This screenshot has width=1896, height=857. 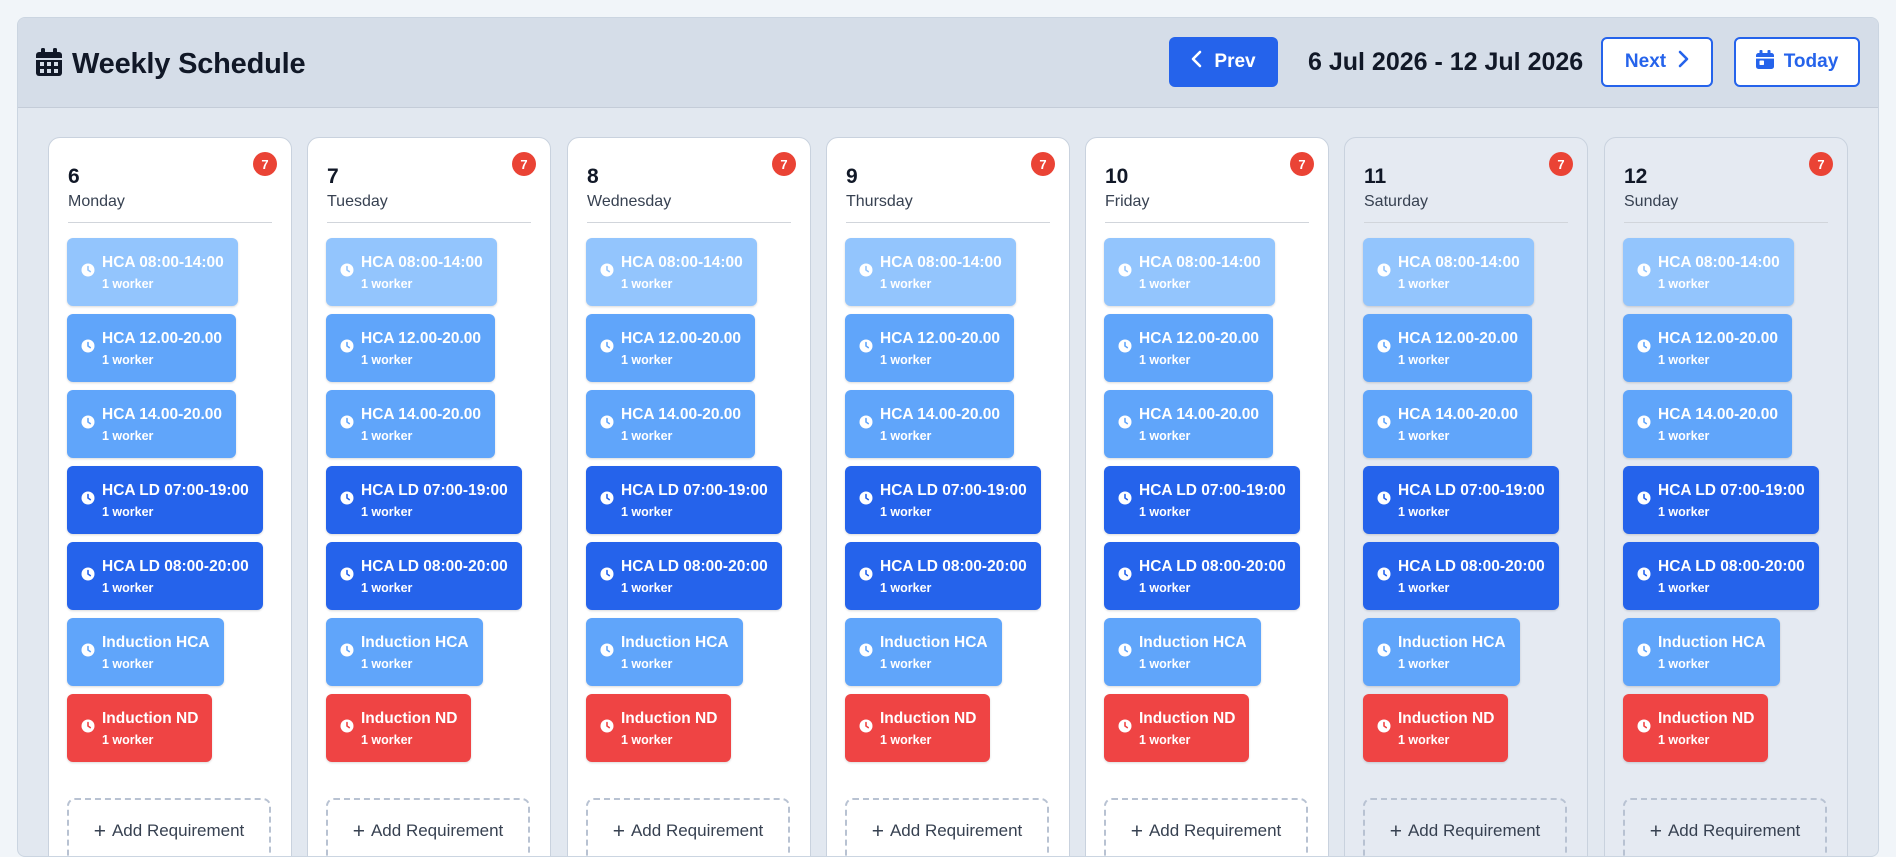 What do you see at coordinates (1196, 62) in the screenshot?
I see `chevron-left-icon` at bounding box center [1196, 62].